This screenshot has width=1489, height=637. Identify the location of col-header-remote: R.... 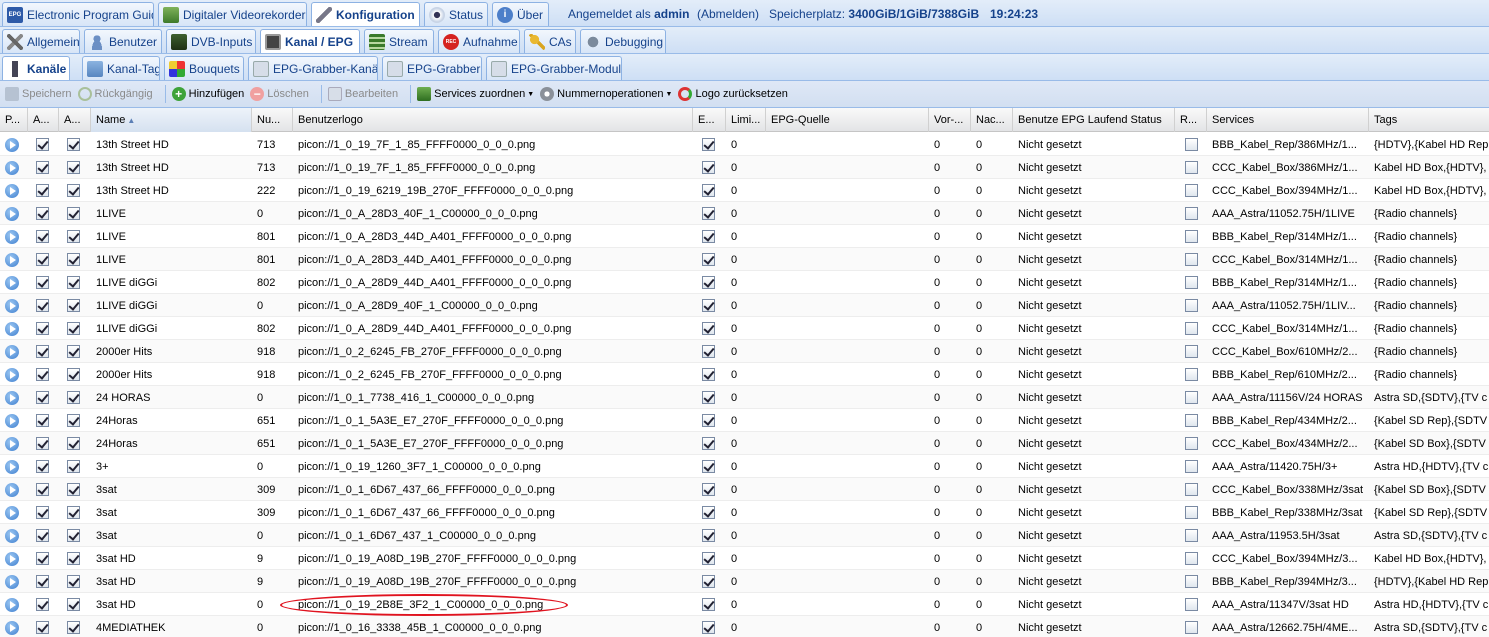
(1191, 120).